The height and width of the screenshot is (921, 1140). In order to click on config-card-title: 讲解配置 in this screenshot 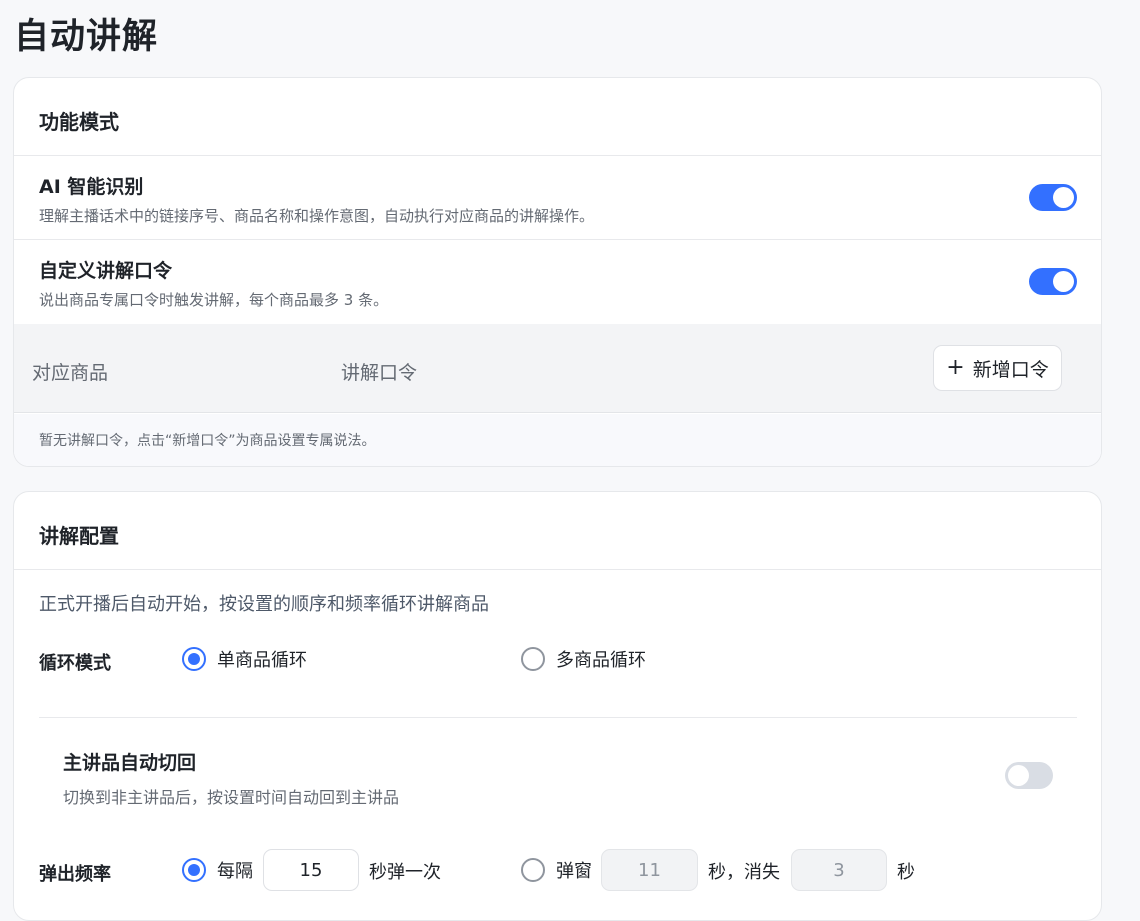, I will do `click(79, 536)`.